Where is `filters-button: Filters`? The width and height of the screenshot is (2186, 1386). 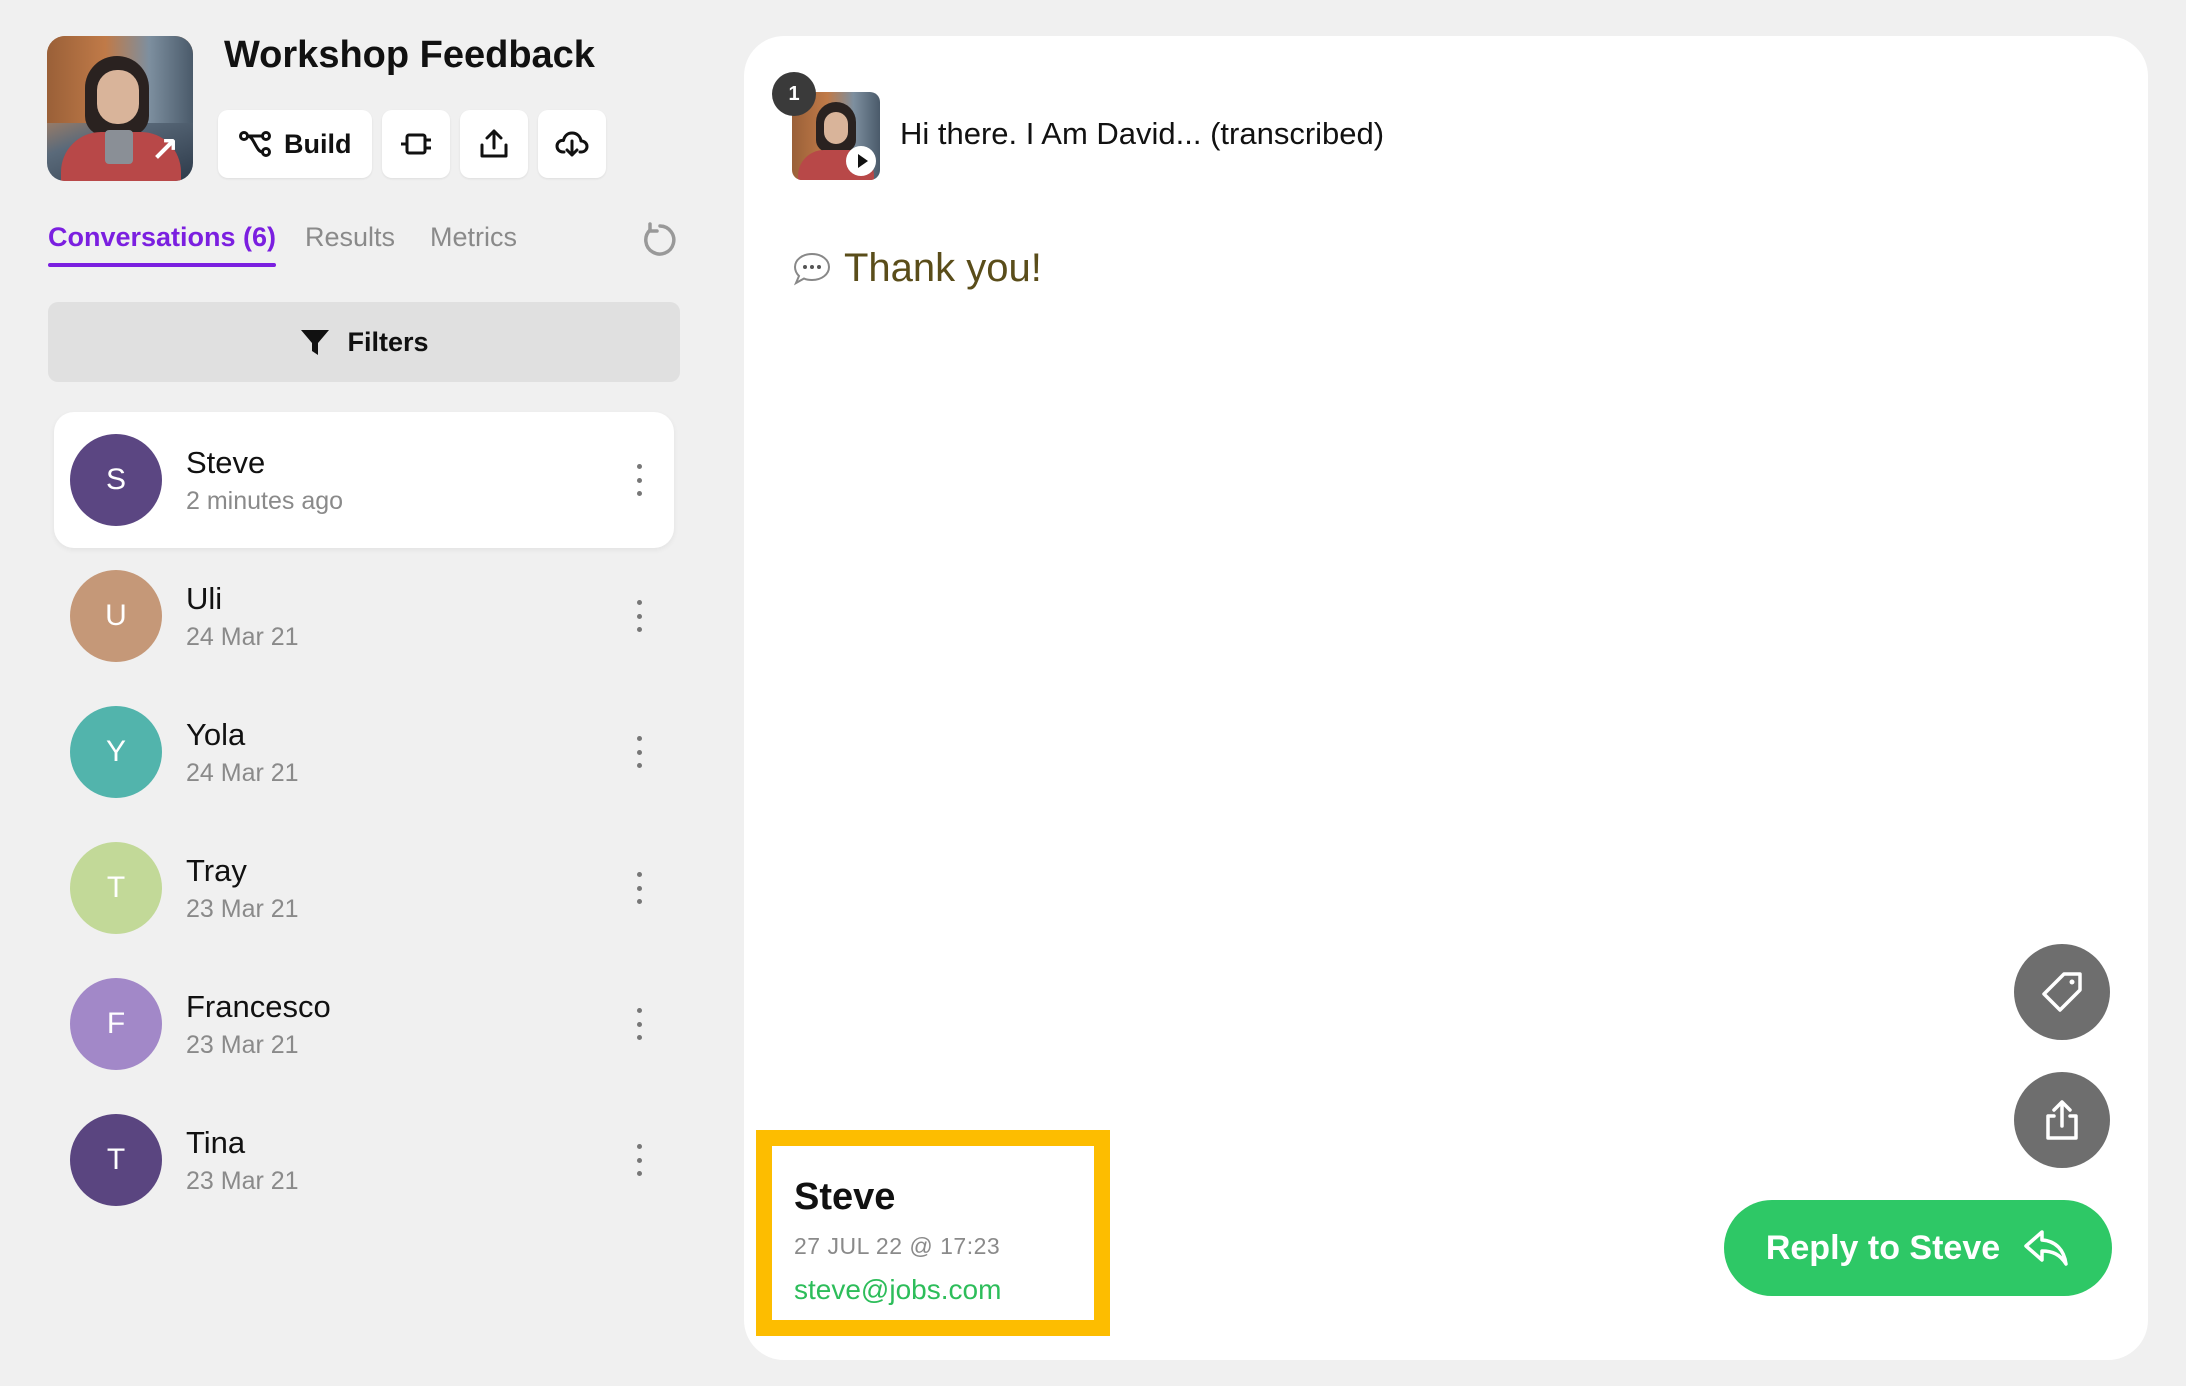
filters-button: Filters is located at coordinates (364, 342).